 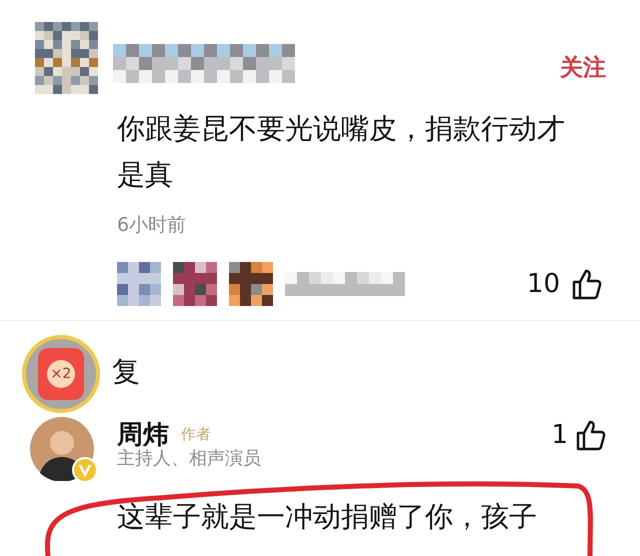 I want to click on gift-badge: ×2, so click(x=61, y=374).